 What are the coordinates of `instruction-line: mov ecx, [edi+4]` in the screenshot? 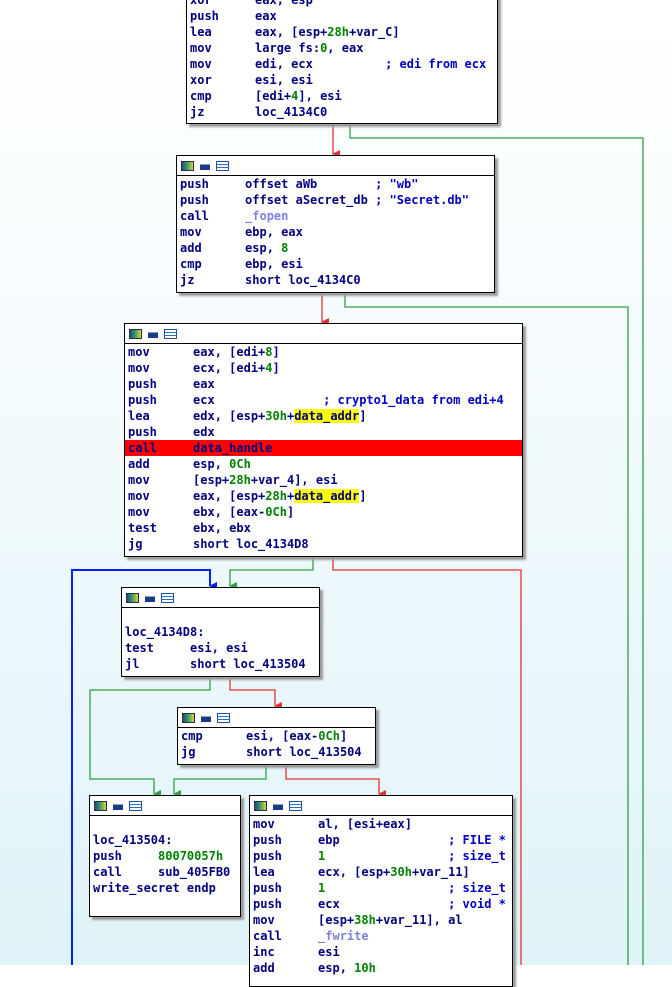 It's located at (323, 368).